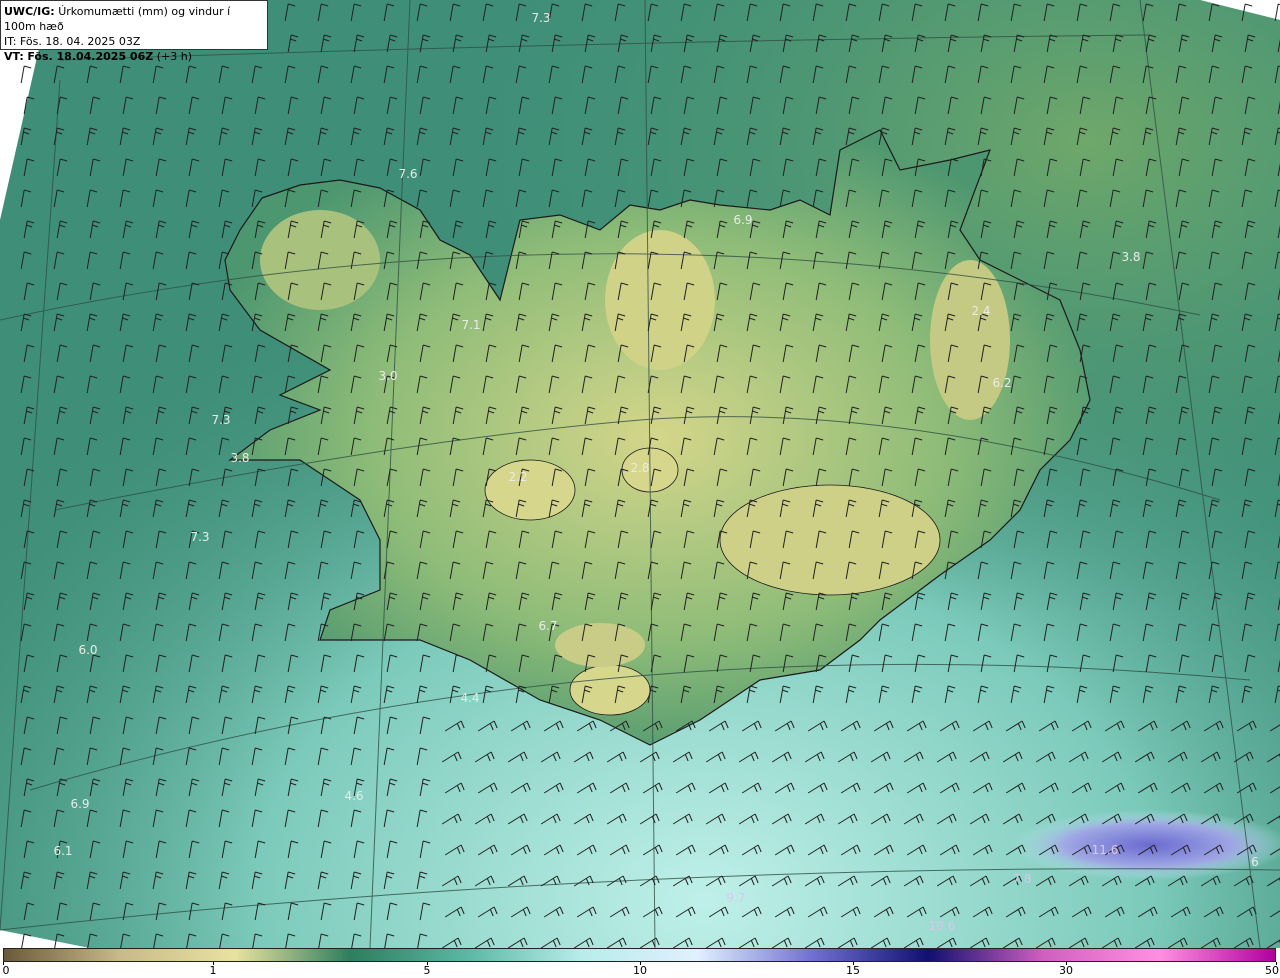 The height and width of the screenshot is (978, 1280). What do you see at coordinates (530, 490) in the screenshot?
I see `langjokull` at bounding box center [530, 490].